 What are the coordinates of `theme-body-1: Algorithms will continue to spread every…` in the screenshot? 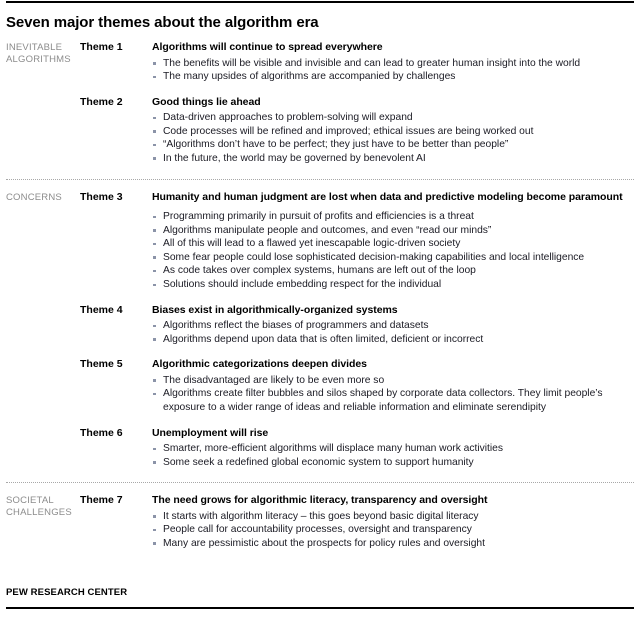 It's located at (393, 62).